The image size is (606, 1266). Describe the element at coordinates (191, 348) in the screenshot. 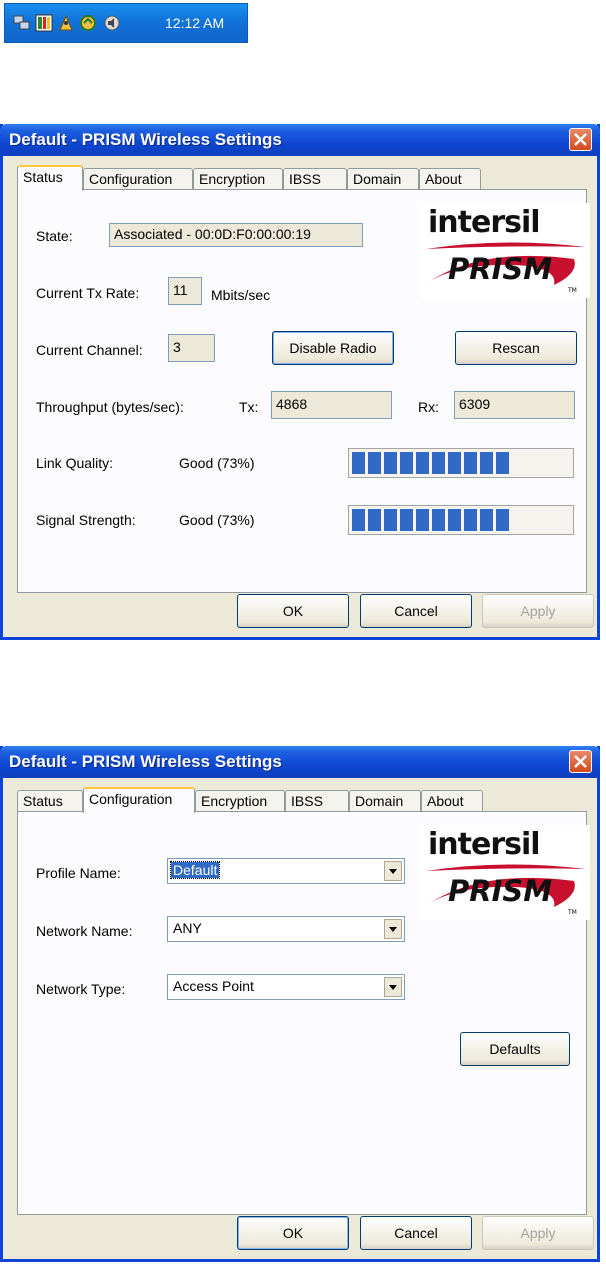

I see `channel-field: 3` at that location.